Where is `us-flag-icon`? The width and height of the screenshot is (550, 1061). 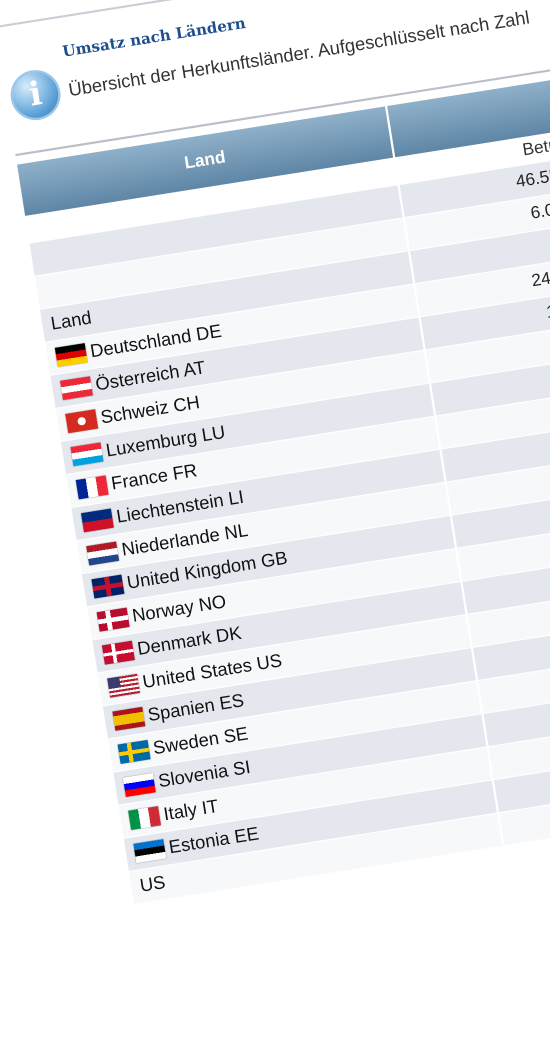 us-flag-icon is located at coordinates (124, 685).